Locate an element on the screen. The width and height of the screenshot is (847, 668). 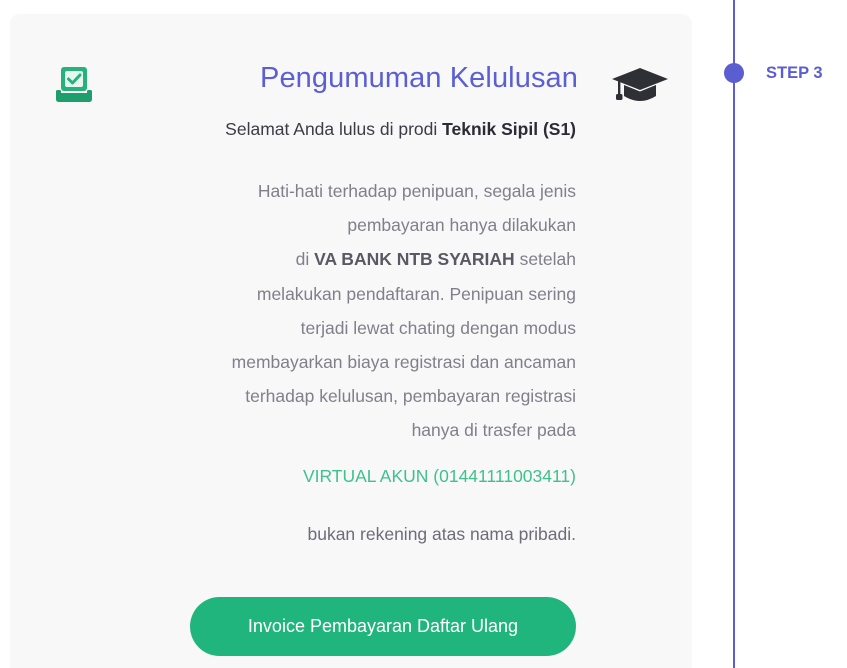
checkbox-tray-icon is located at coordinates (74, 84).